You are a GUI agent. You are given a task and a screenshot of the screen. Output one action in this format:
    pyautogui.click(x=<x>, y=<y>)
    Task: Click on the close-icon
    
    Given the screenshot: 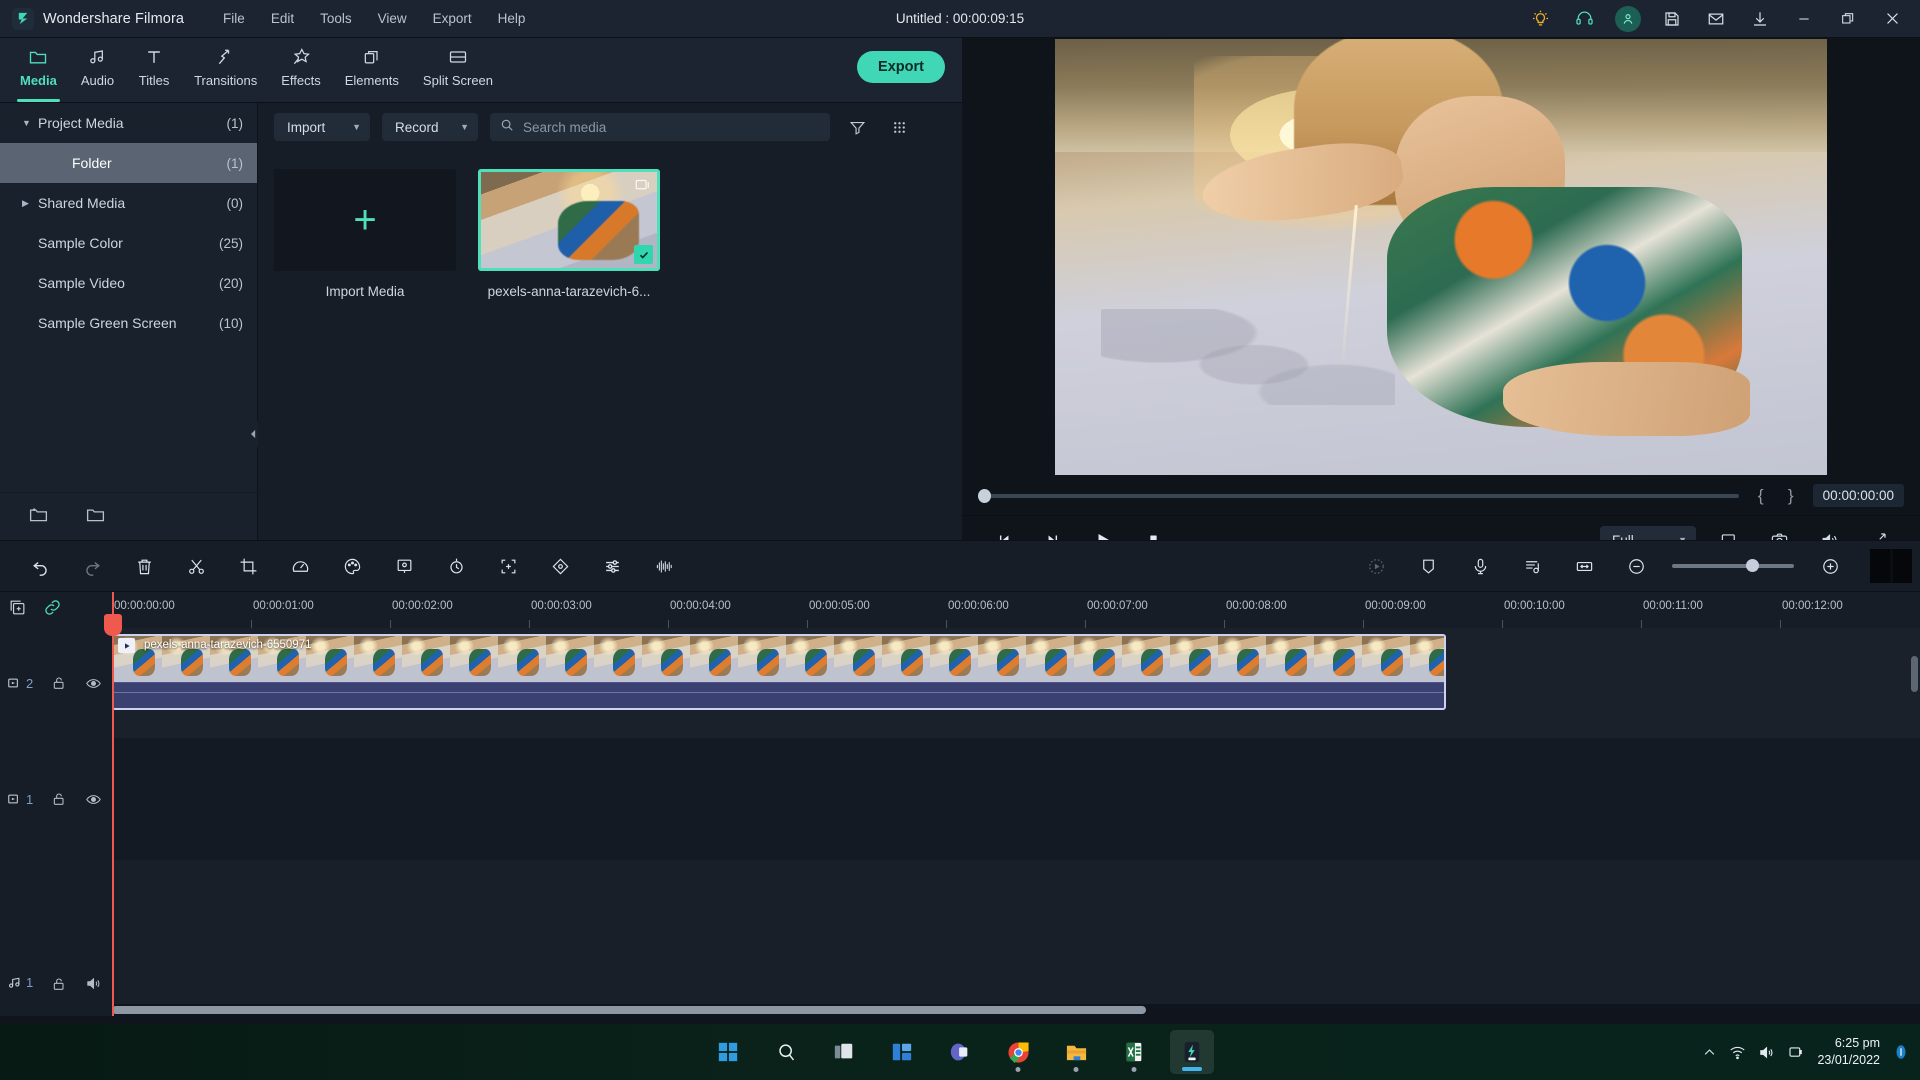 What is the action you would take?
    pyautogui.click(x=1892, y=19)
    